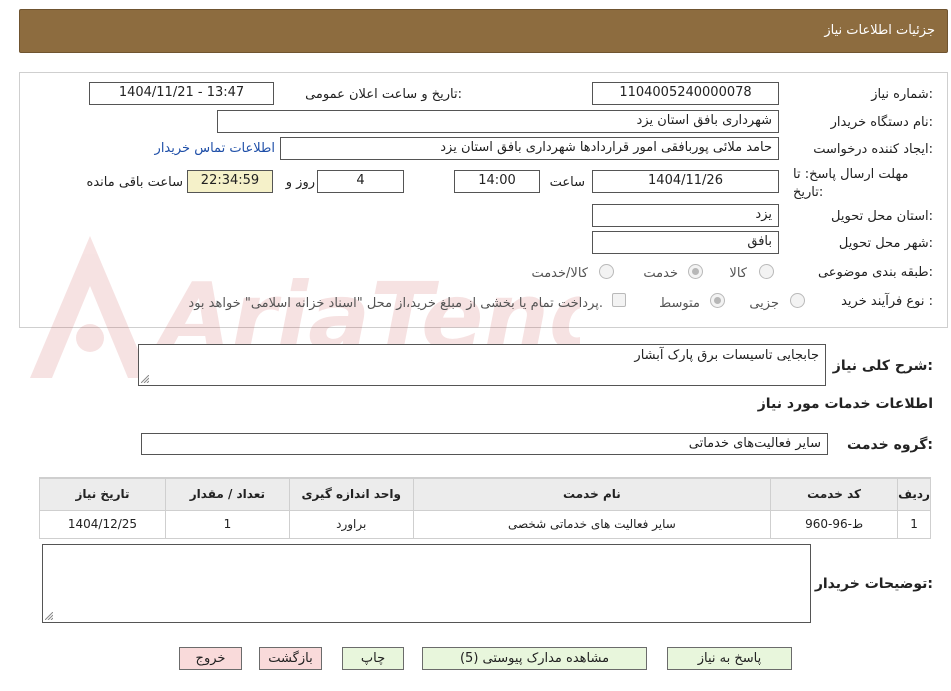 The image size is (951, 691). What do you see at coordinates (102, 524) in the screenshot?
I see `cell-need-date: 1404/12/25` at bounding box center [102, 524].